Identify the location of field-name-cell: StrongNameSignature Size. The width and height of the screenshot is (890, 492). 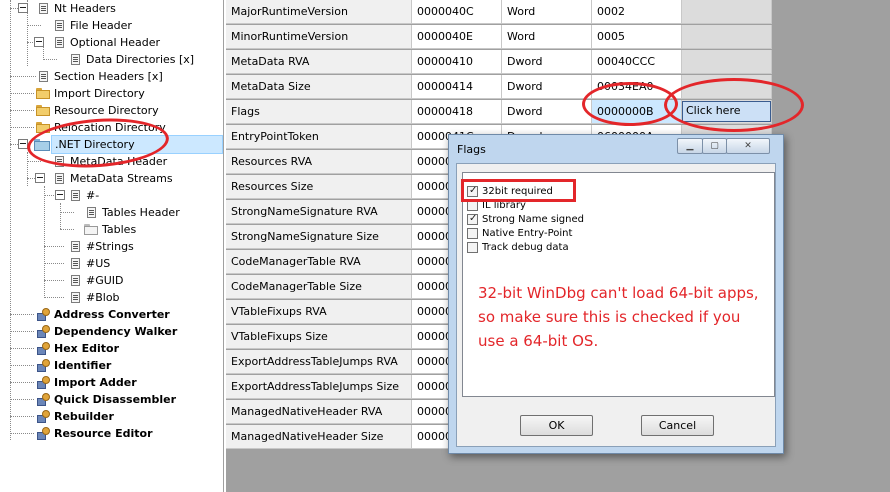
(319, 237).